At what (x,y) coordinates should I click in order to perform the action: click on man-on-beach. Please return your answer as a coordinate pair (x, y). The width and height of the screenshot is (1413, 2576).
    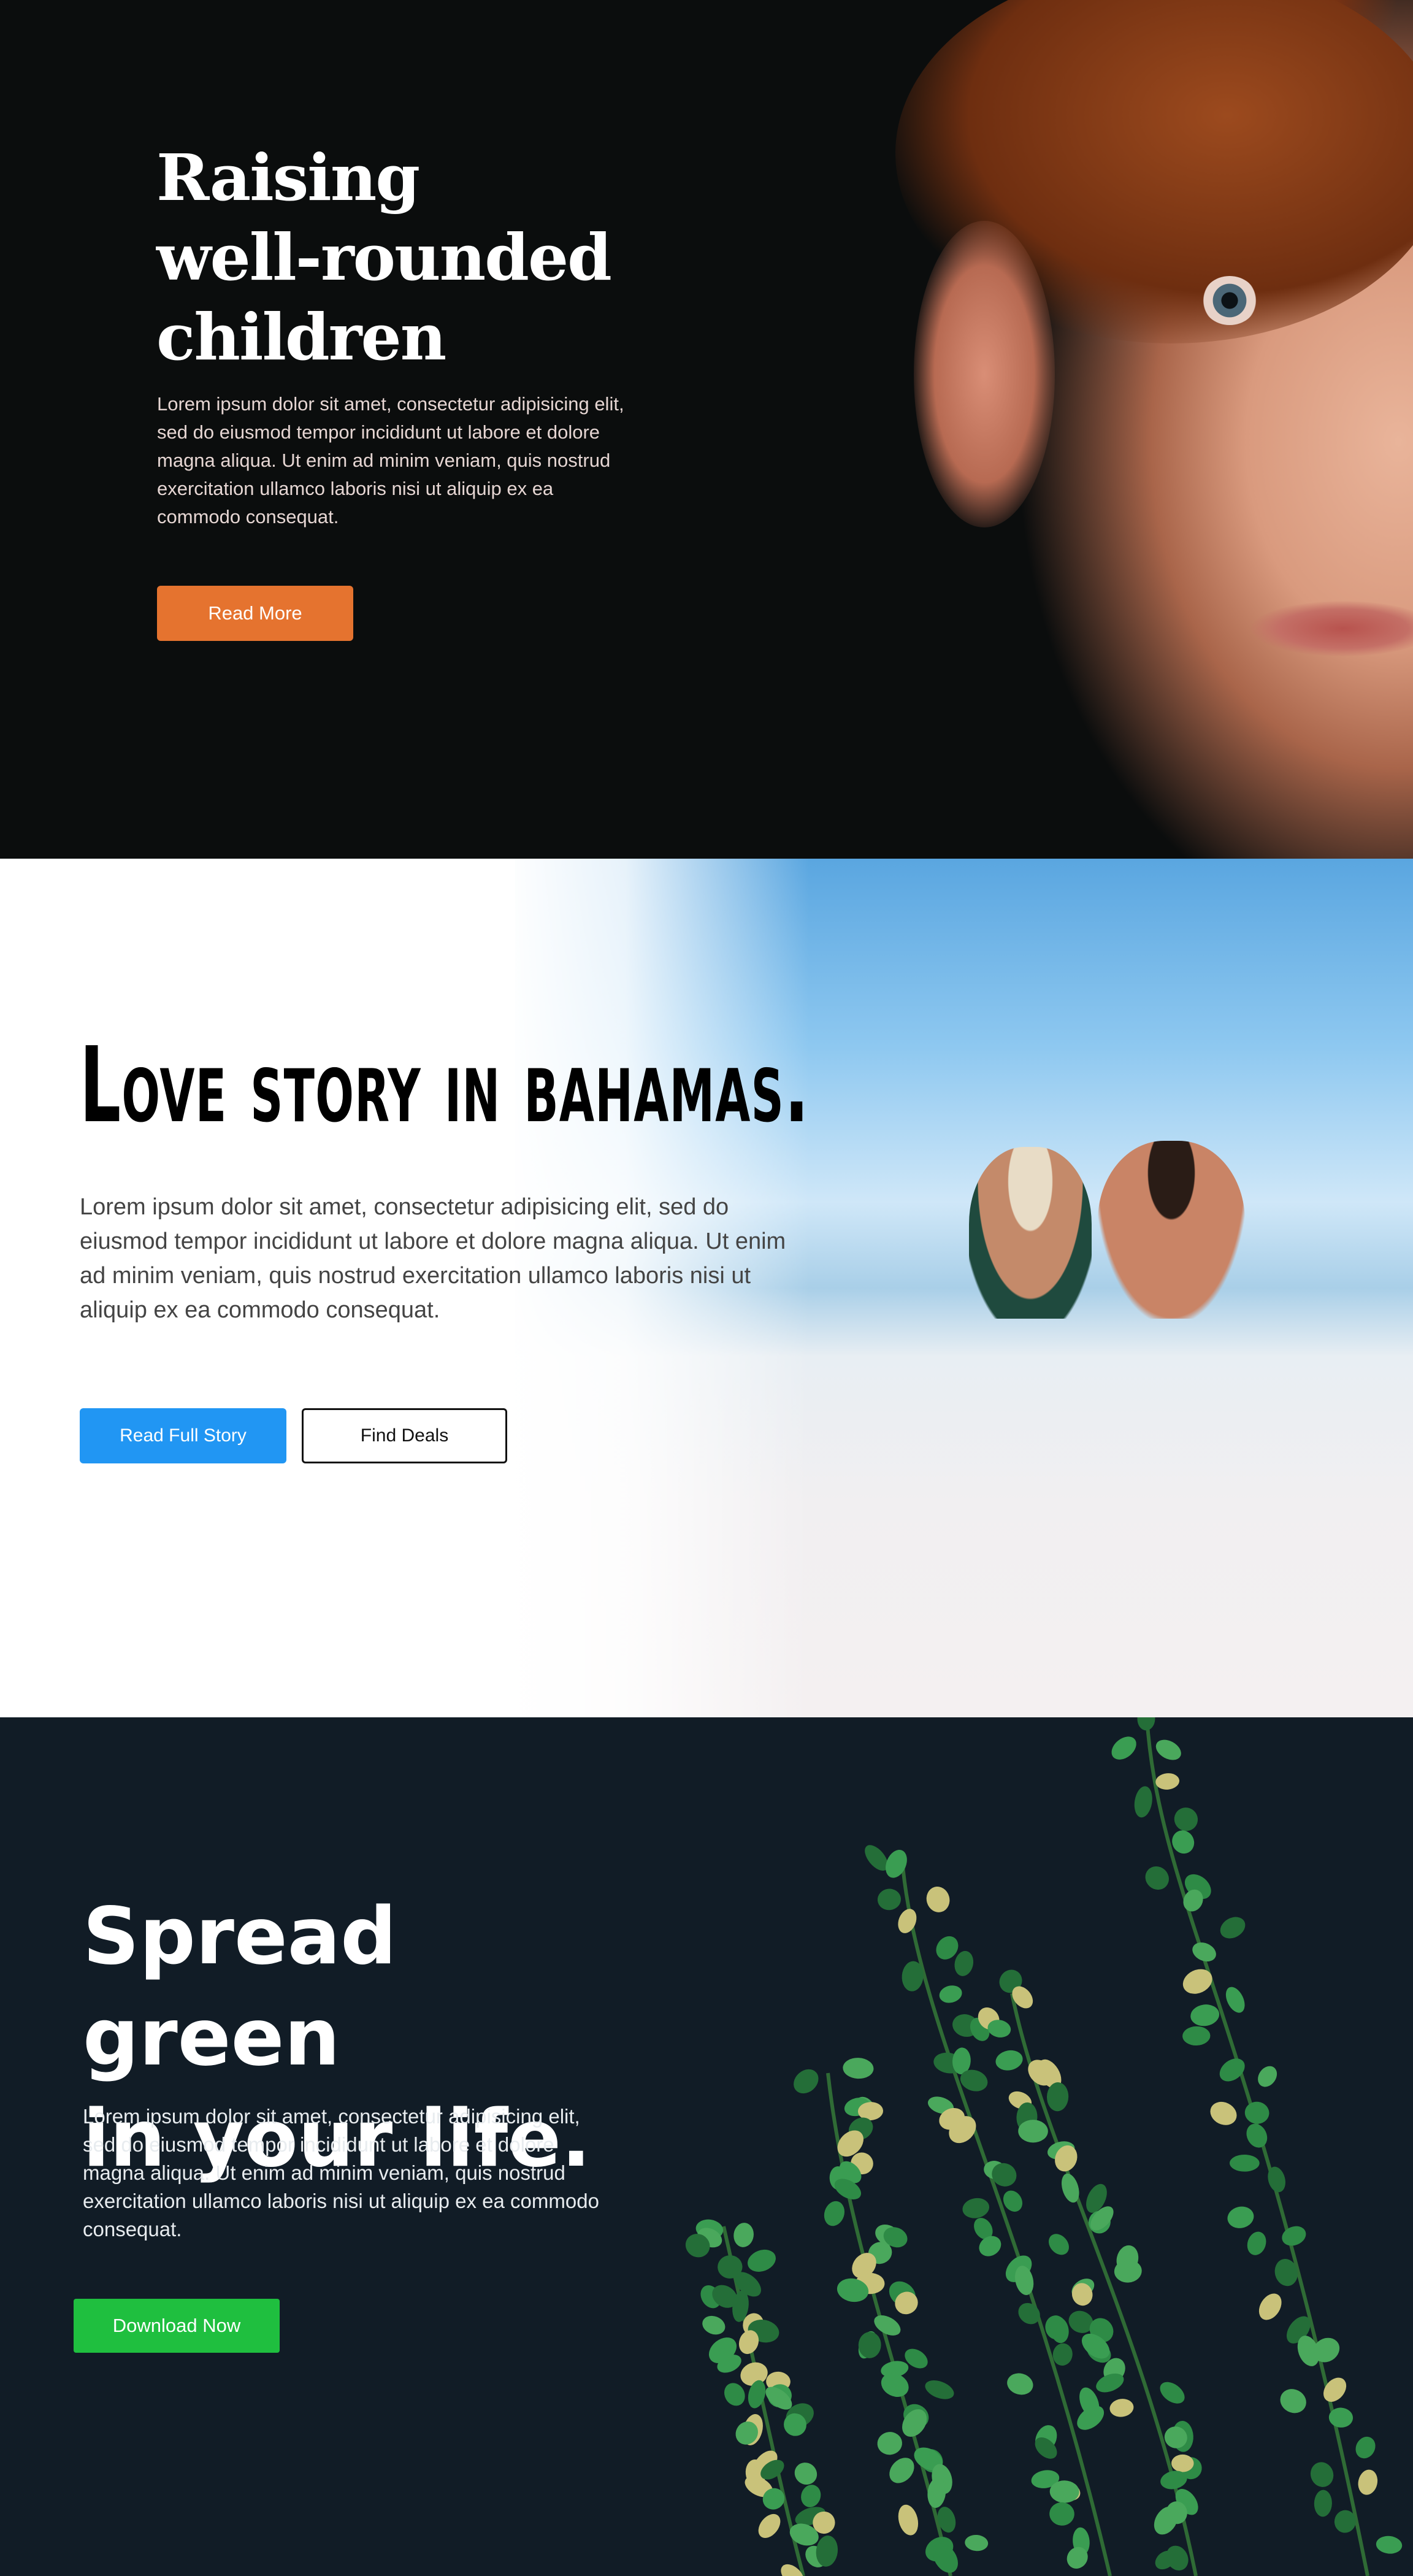
    Looking at the image, I should click on (1171, 1230).